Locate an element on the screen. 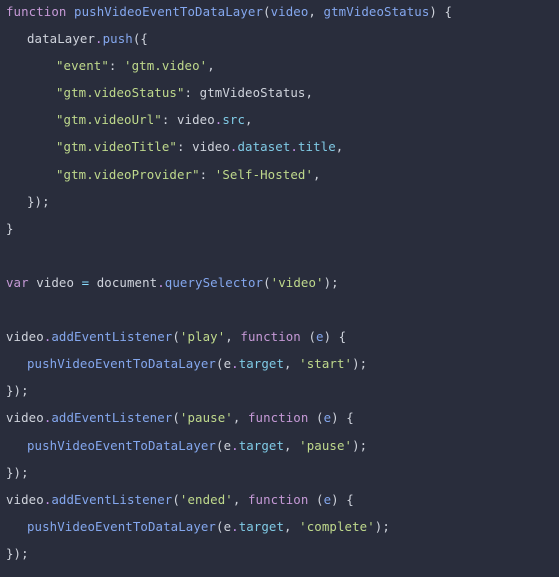  identifier: document is located at coordinates (127, 282).